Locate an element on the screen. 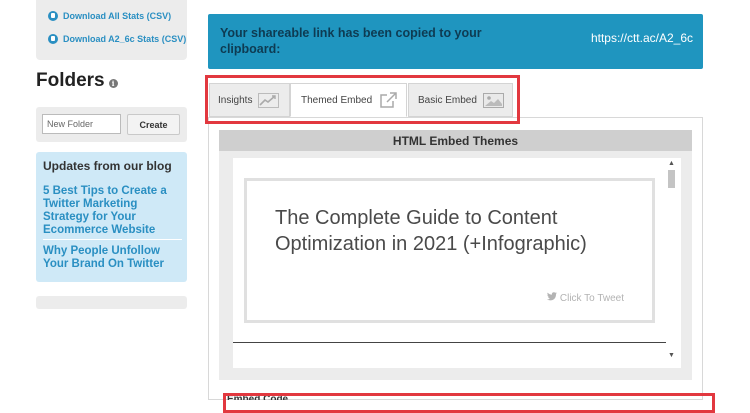  embed-code-label: Embed Code is located at coordinates (258, 397).